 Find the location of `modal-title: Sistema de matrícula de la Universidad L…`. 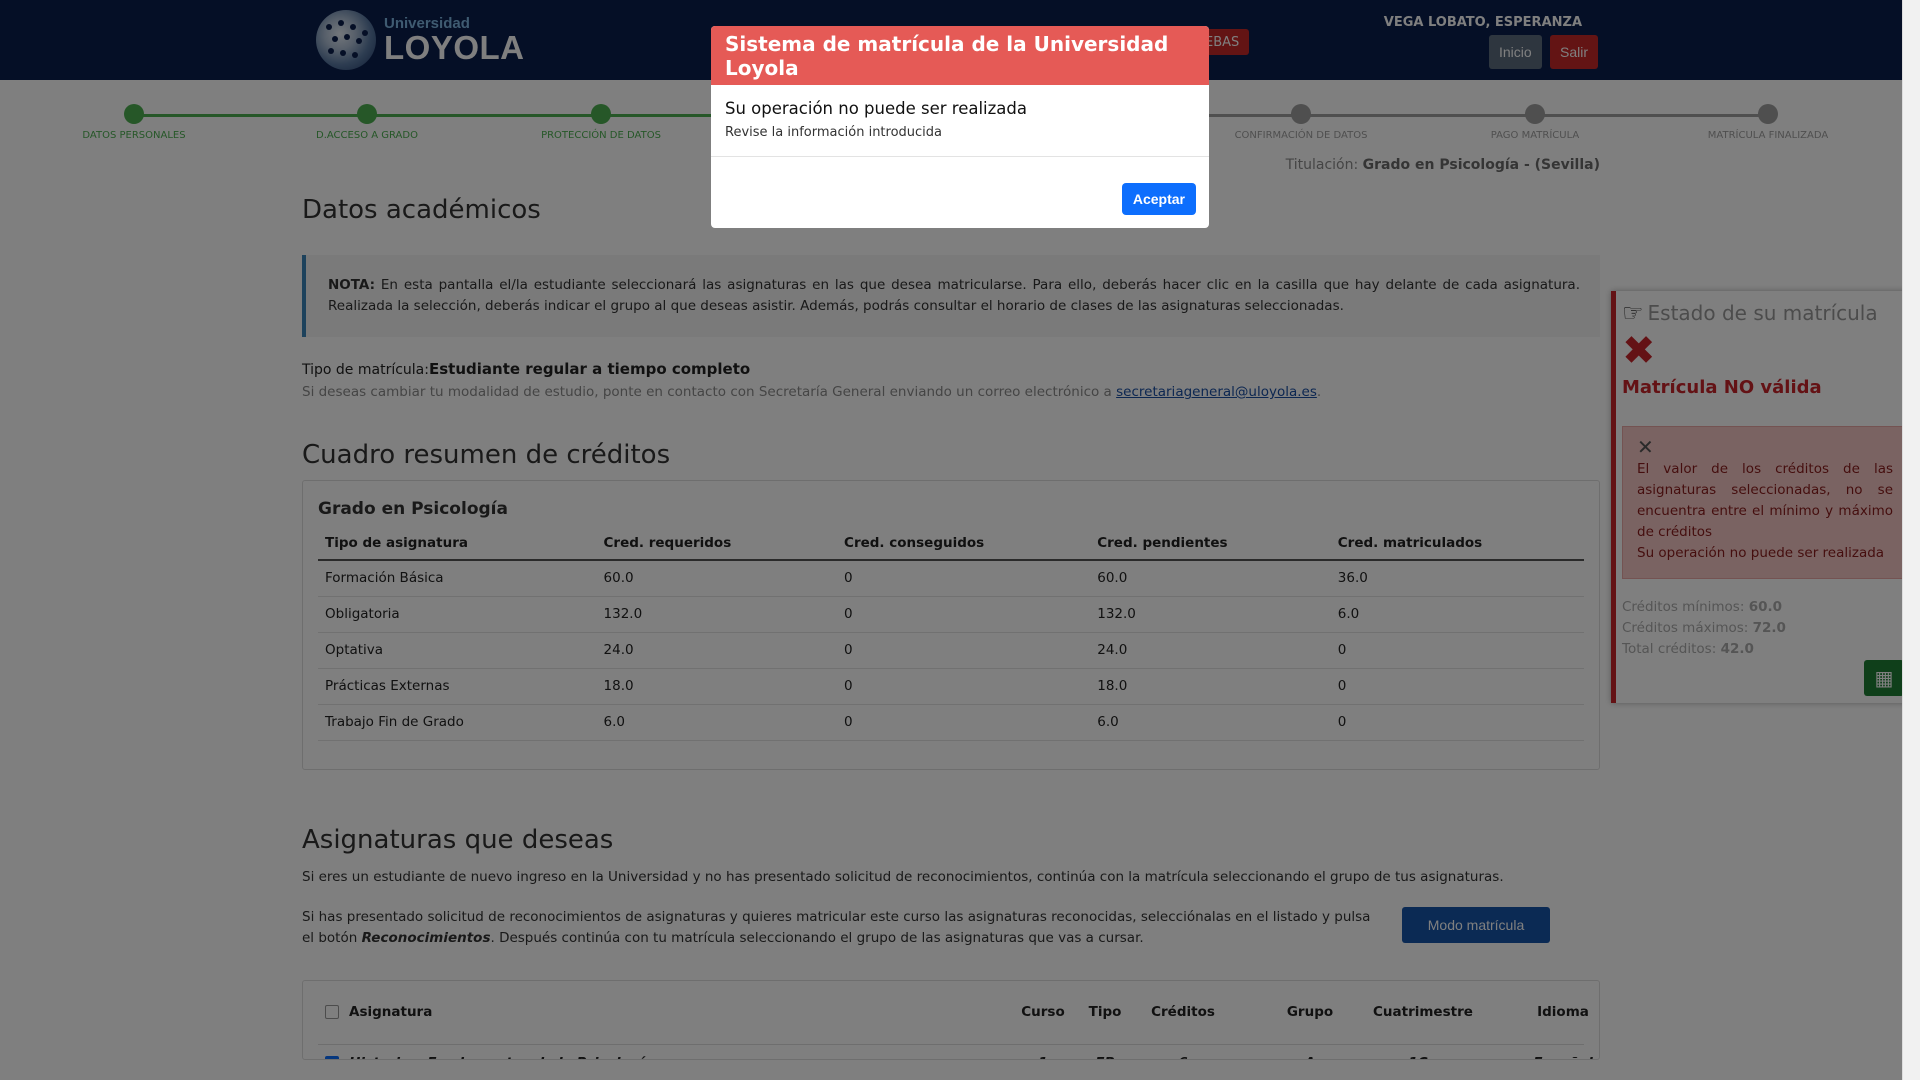

modal-title: Sistema de matrícula de la Universidad L… is located at coordinates (960, 55).